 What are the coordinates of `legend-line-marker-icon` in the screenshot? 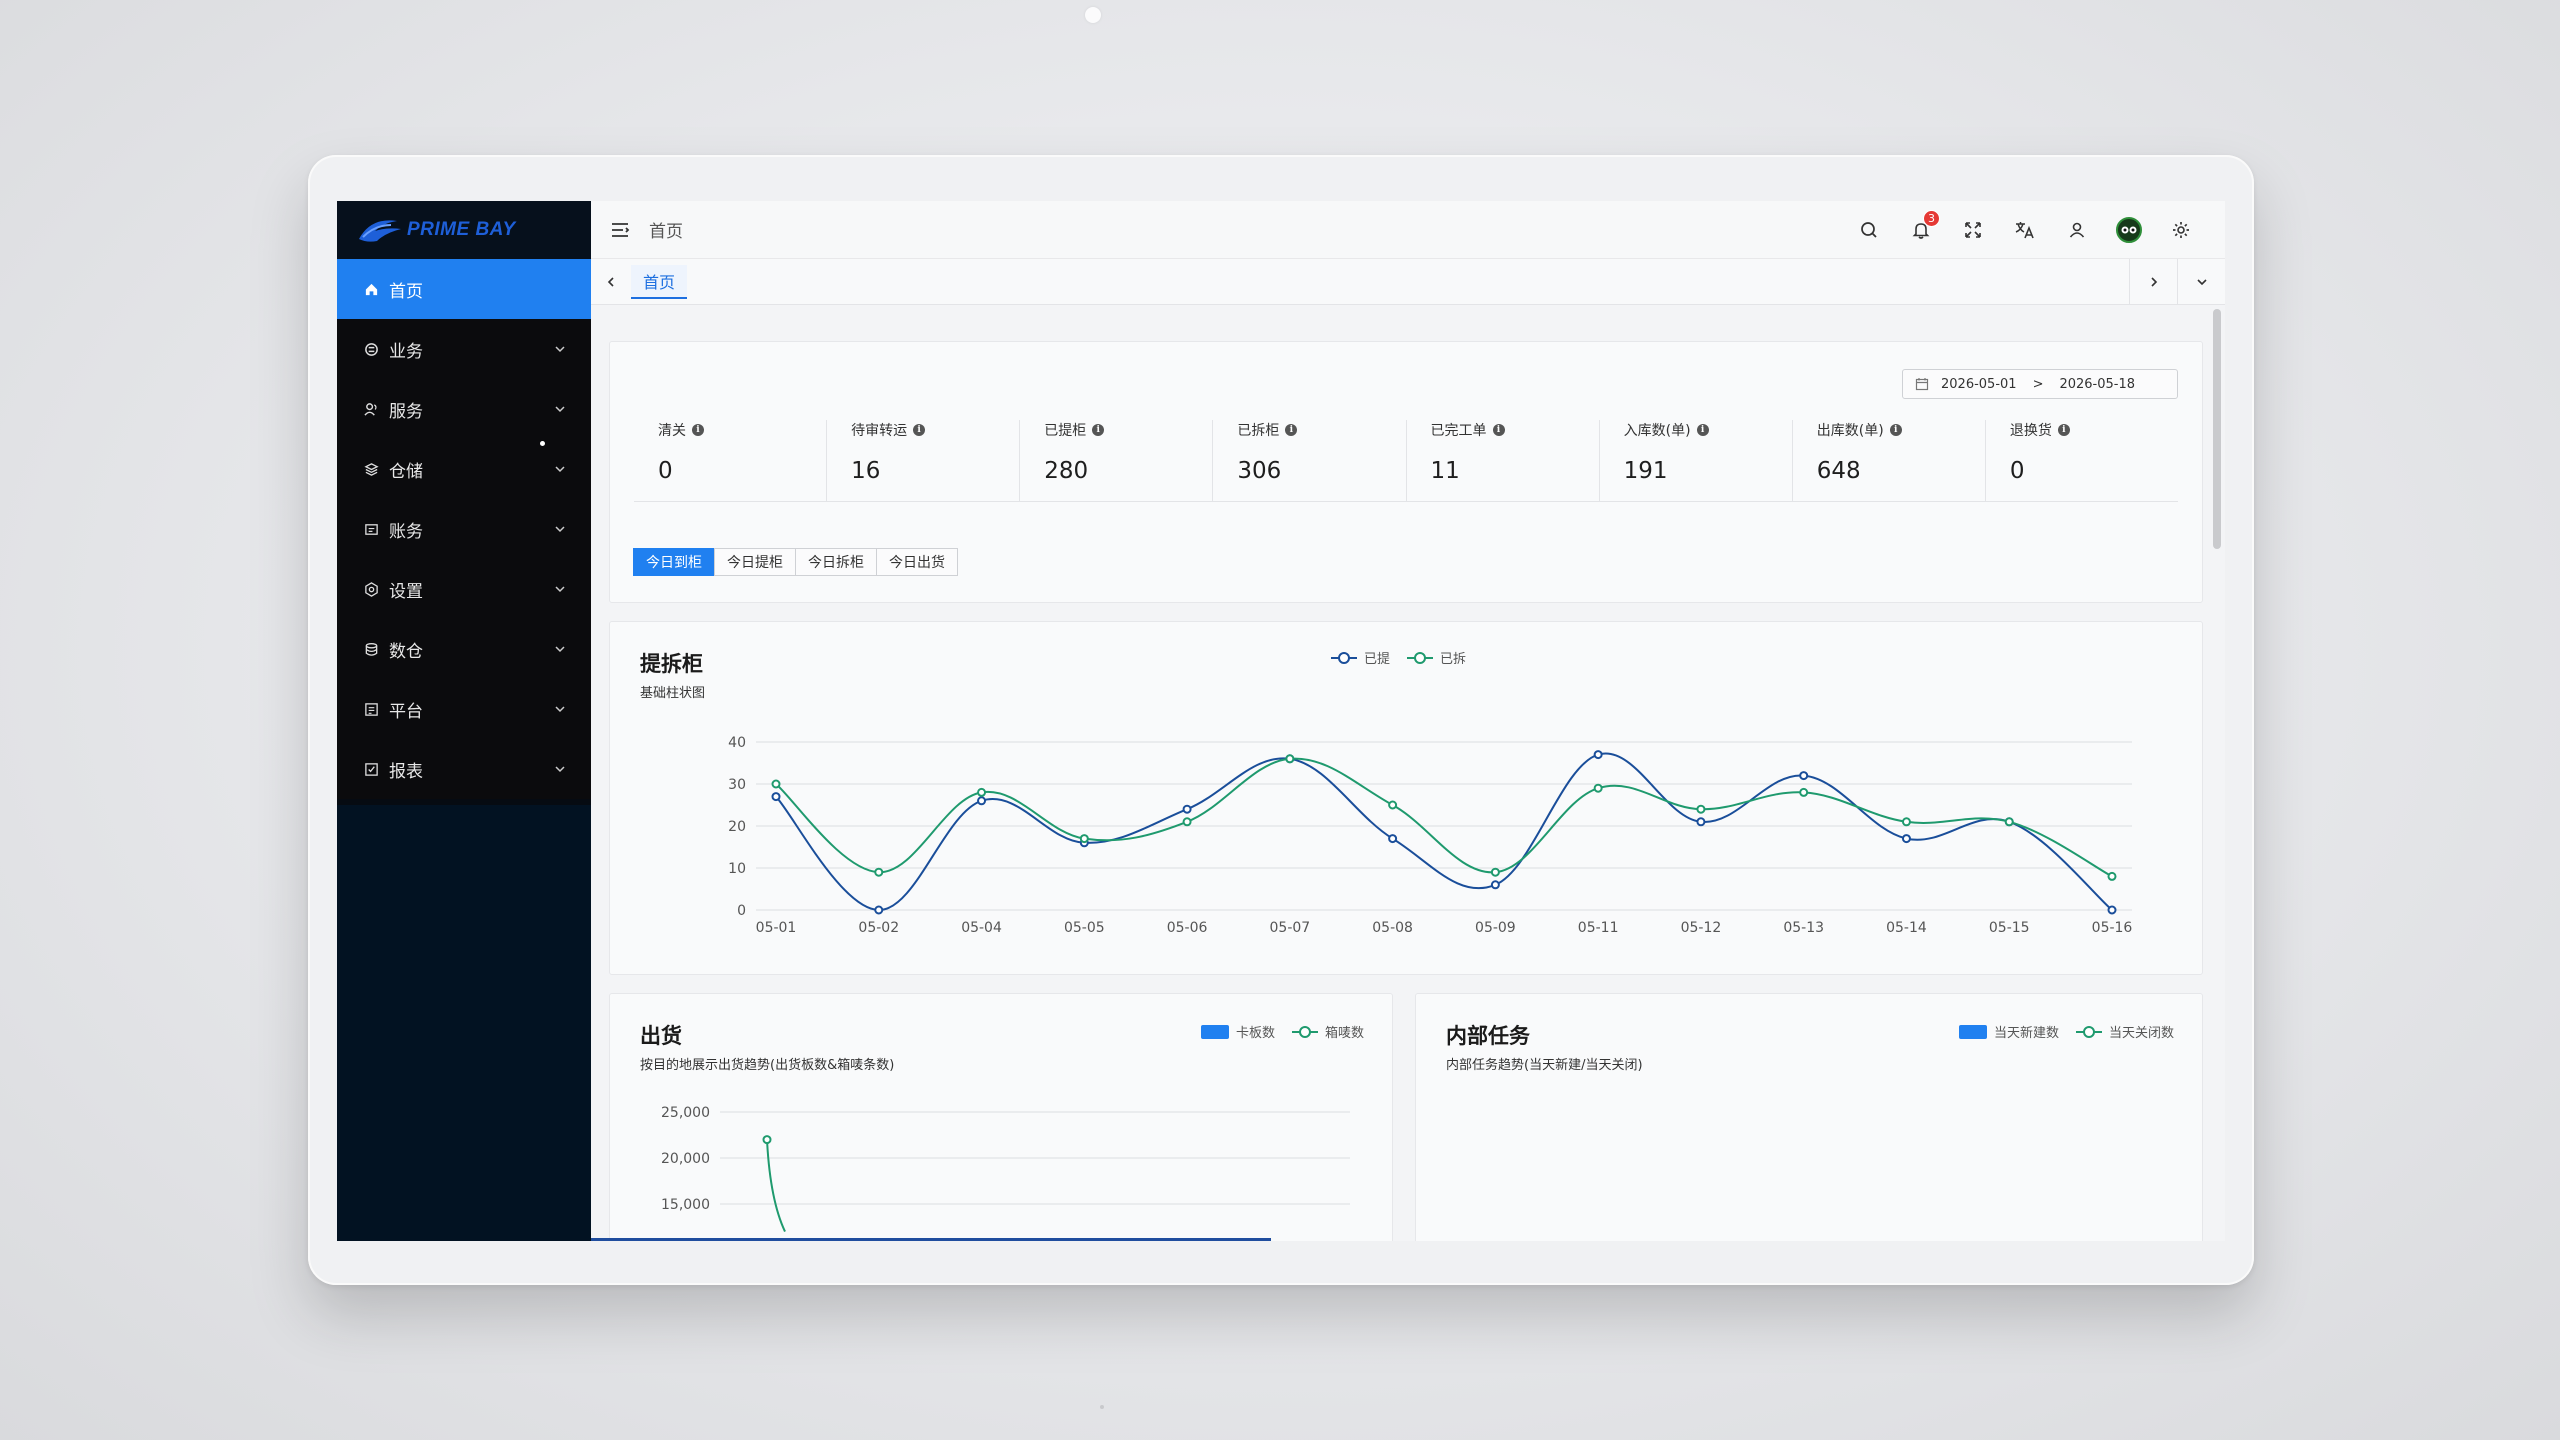 It's located at (2088, 1031).